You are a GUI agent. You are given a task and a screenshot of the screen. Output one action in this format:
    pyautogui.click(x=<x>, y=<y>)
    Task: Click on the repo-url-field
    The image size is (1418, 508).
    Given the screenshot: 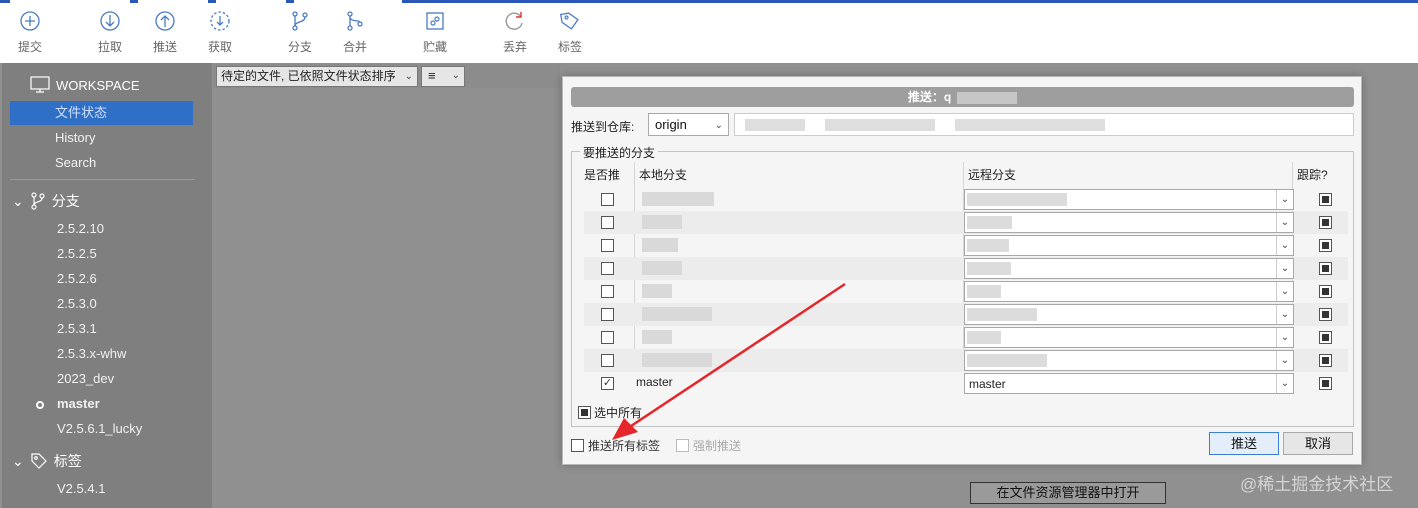 What is the action you would take?
    pyautogui.click(x=1044, y=124)
    